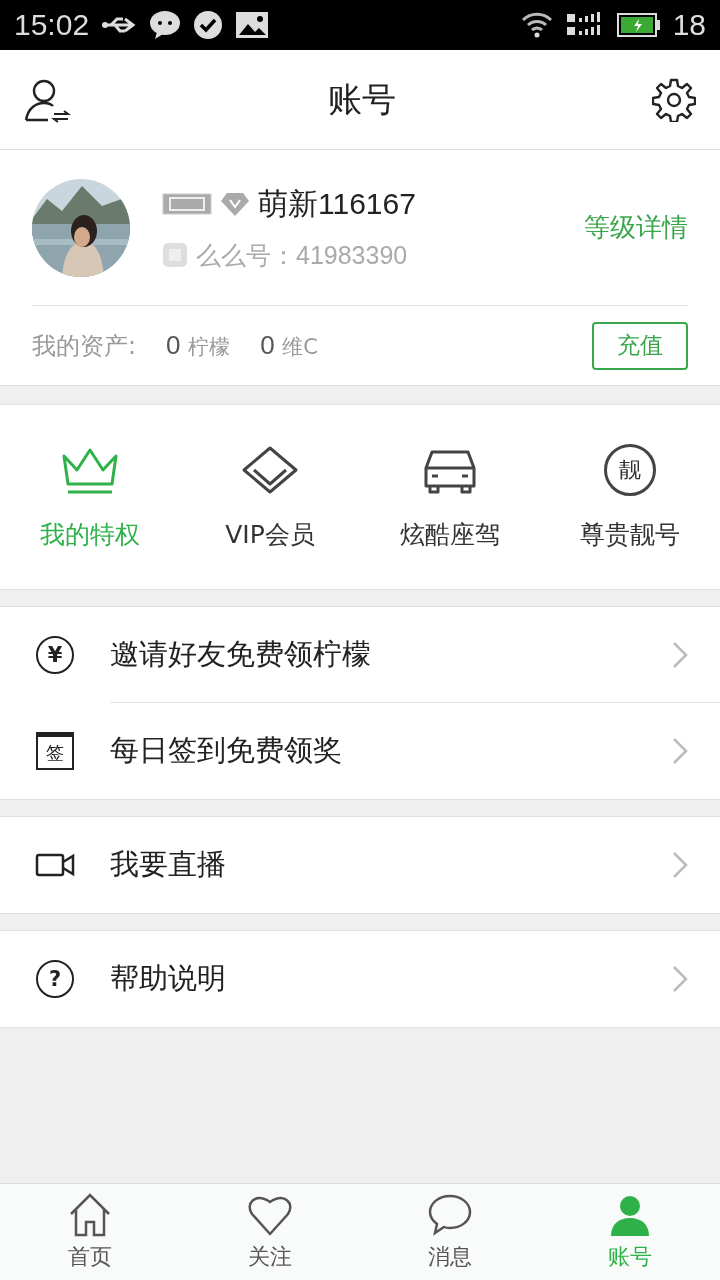 The image size is (720, 1280). What do you see at coordinates (337, 203) in the screenshot?
I see `user-name: 萌新116167` at bounding box center [337, 203].